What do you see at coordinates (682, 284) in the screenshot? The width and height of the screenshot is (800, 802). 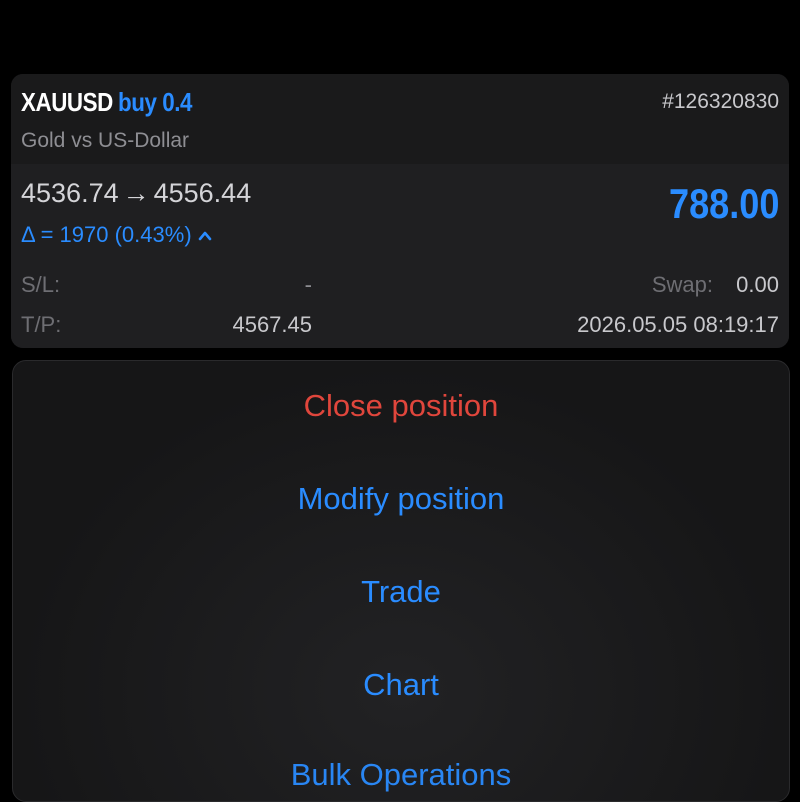 I see `swap-label: Swap:` at bounding box center [682, 284].